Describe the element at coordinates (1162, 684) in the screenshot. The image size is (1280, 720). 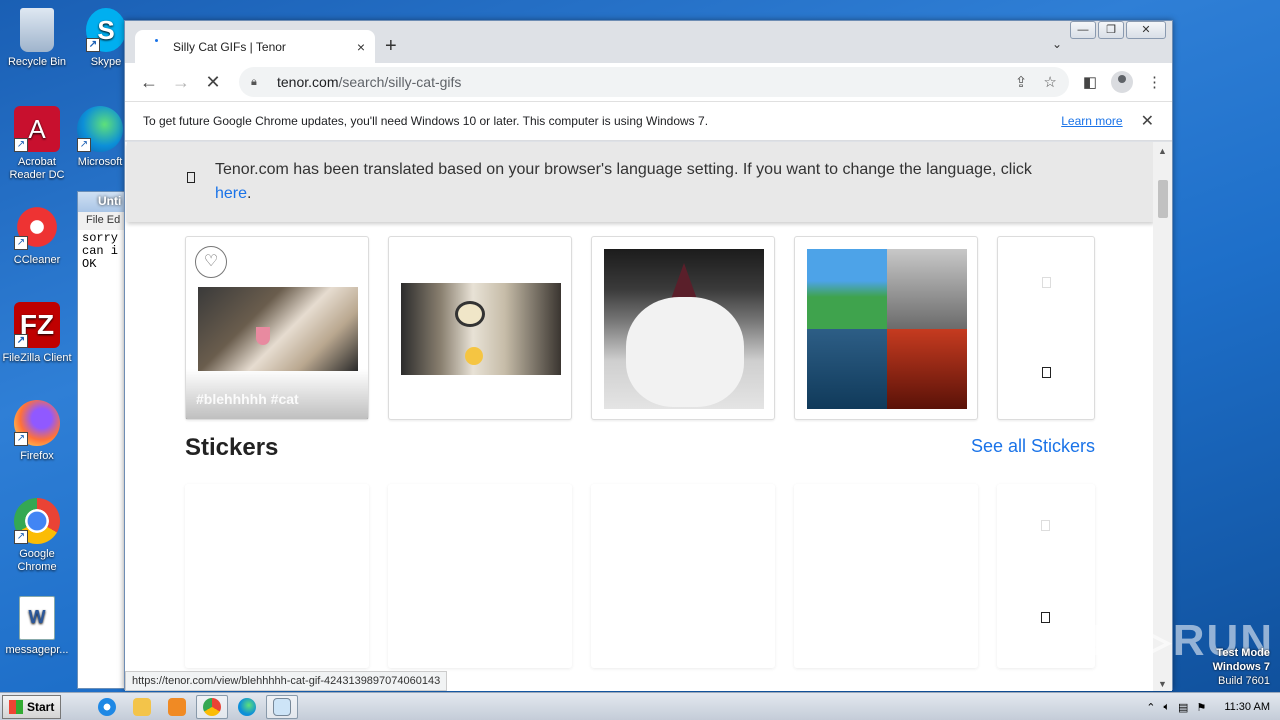
I see `scroll-down-icon: ▼` at that location.